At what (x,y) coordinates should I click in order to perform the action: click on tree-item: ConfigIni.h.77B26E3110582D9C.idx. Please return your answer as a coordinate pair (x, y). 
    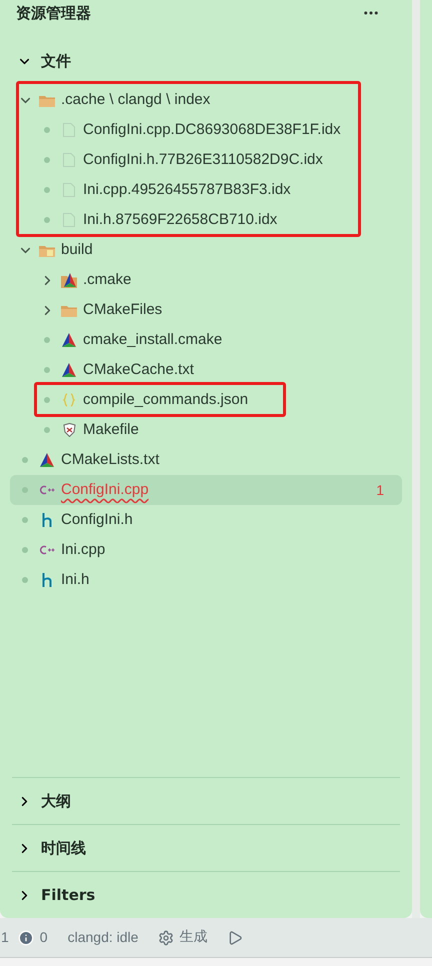
    Looking at the image, I should click on (206, 160).